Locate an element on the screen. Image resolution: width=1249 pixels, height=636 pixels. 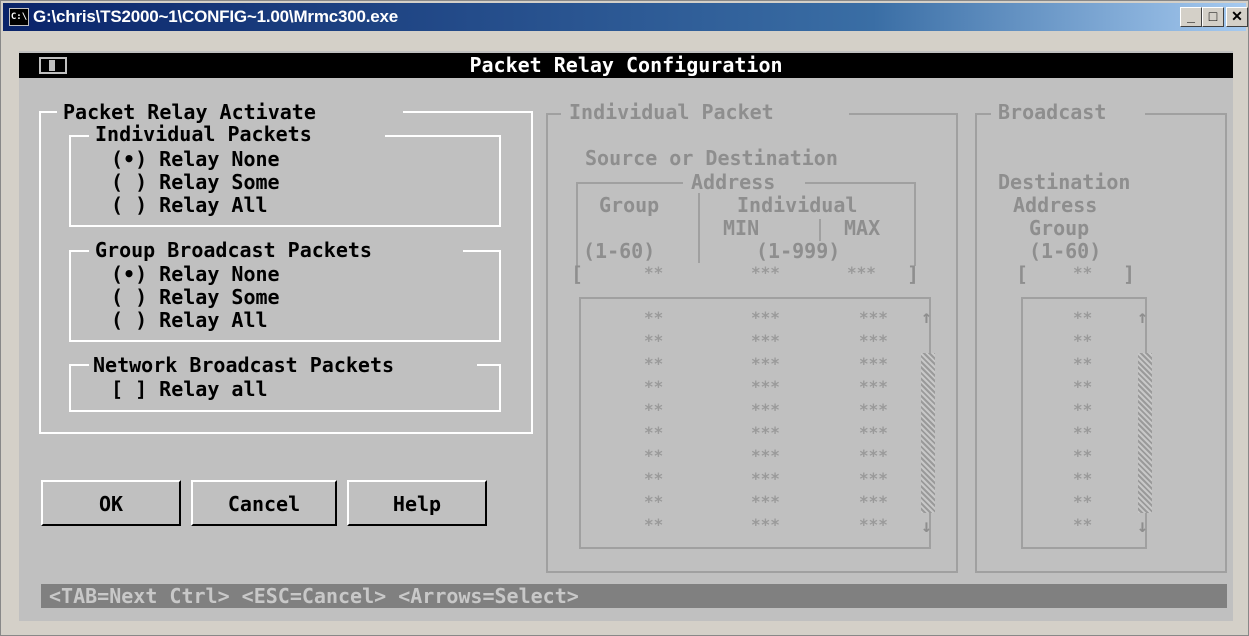
close-button: ✕ is located at coordinates (1237, 17).